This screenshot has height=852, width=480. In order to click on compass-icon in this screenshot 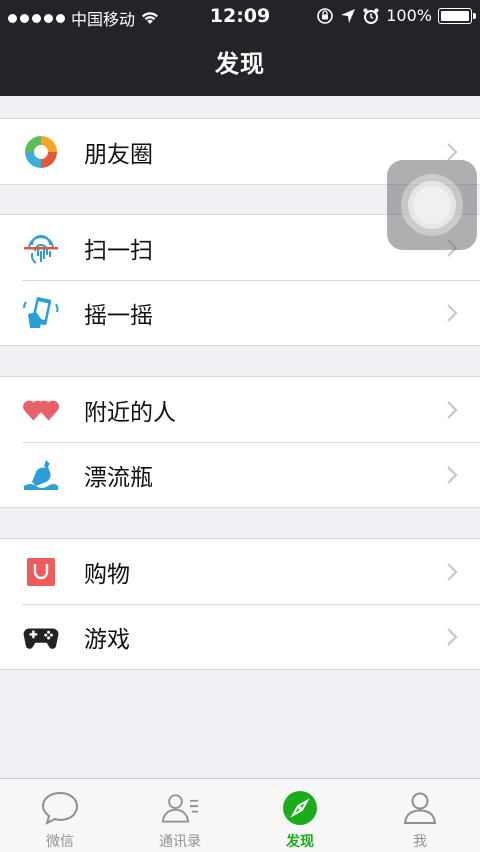, I will do `click(300, 808)`.